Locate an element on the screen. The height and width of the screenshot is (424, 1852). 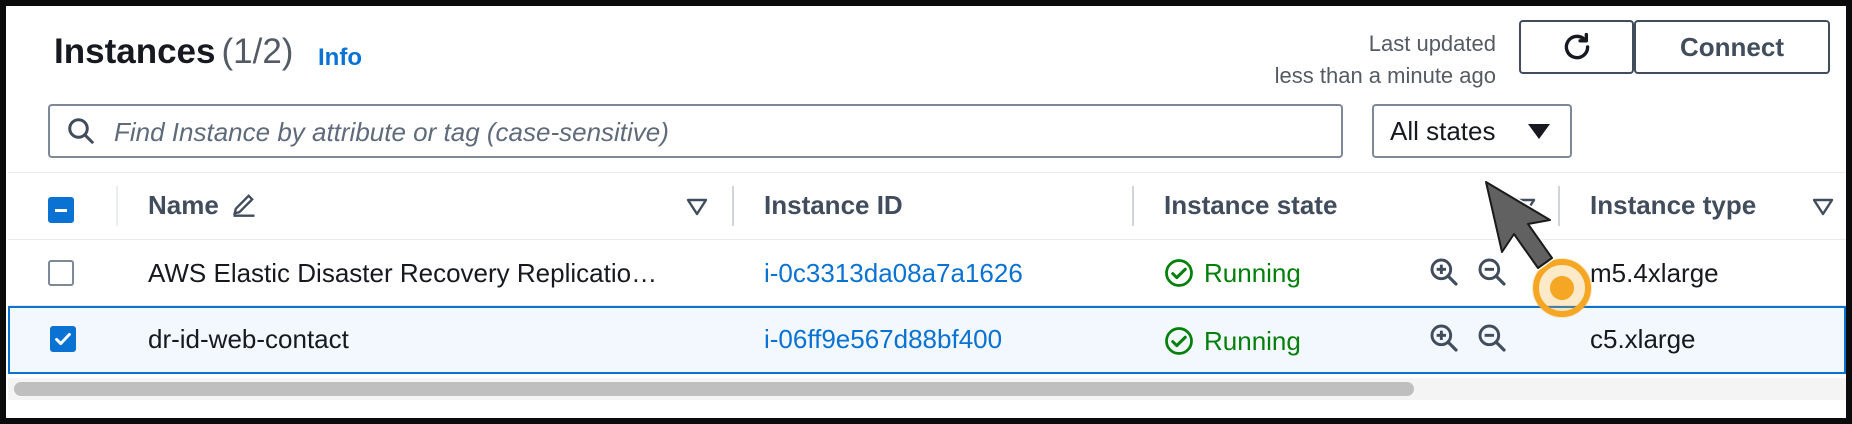
instance-id-link: i-06ff9e567d88bf400 is located at coordinates (883, 339).